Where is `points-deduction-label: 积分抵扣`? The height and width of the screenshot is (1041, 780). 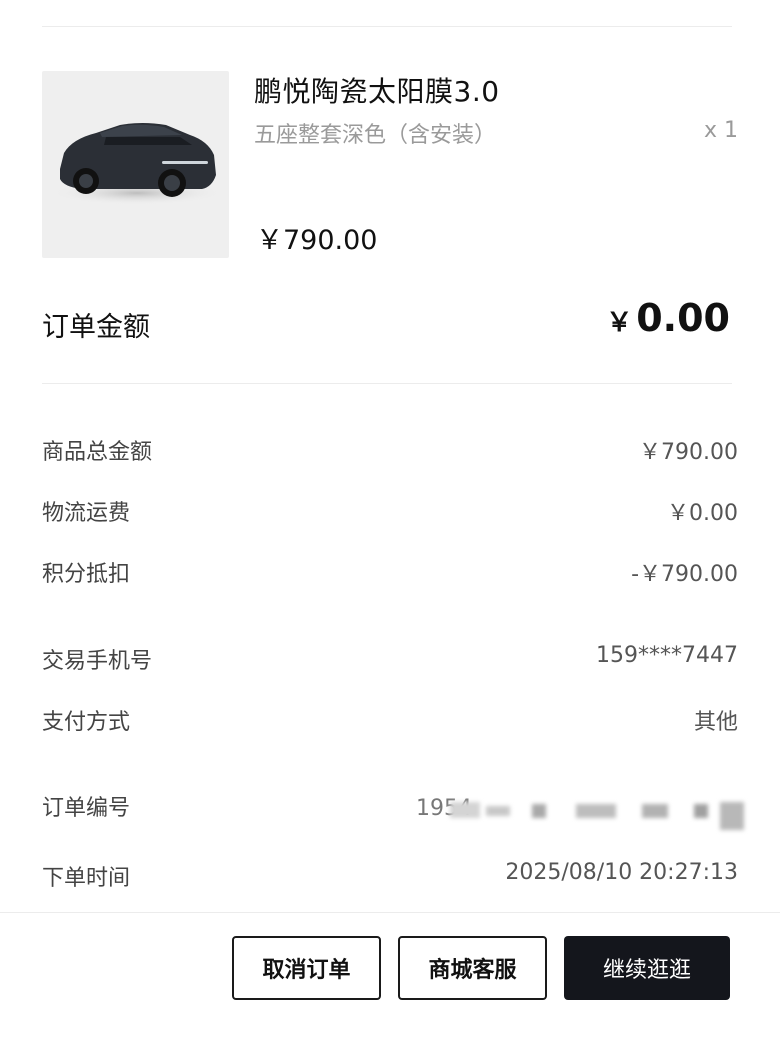 points-deduction-label: 积分抵扣 is located at coordinates (86, 574).